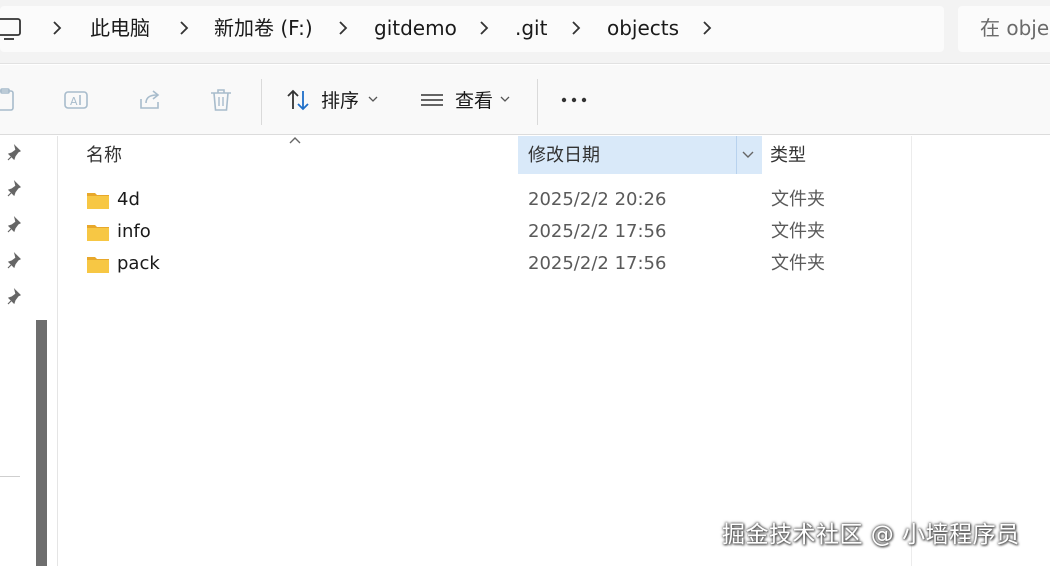 This screenshot has height=566, width=1050. Describe the element at coordinates (128, 199) in the screenshot. I see `file-name: 4d` at that location.